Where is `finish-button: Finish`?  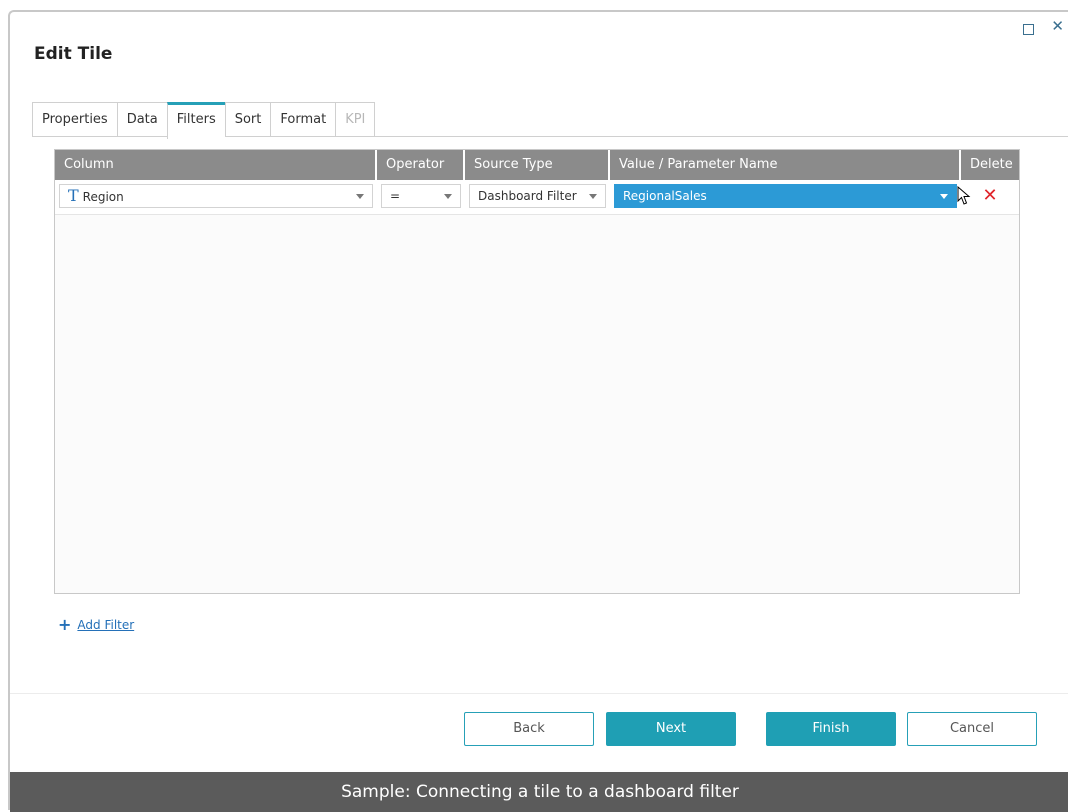 finish-button: Finish is located at coordinates (831, 729).